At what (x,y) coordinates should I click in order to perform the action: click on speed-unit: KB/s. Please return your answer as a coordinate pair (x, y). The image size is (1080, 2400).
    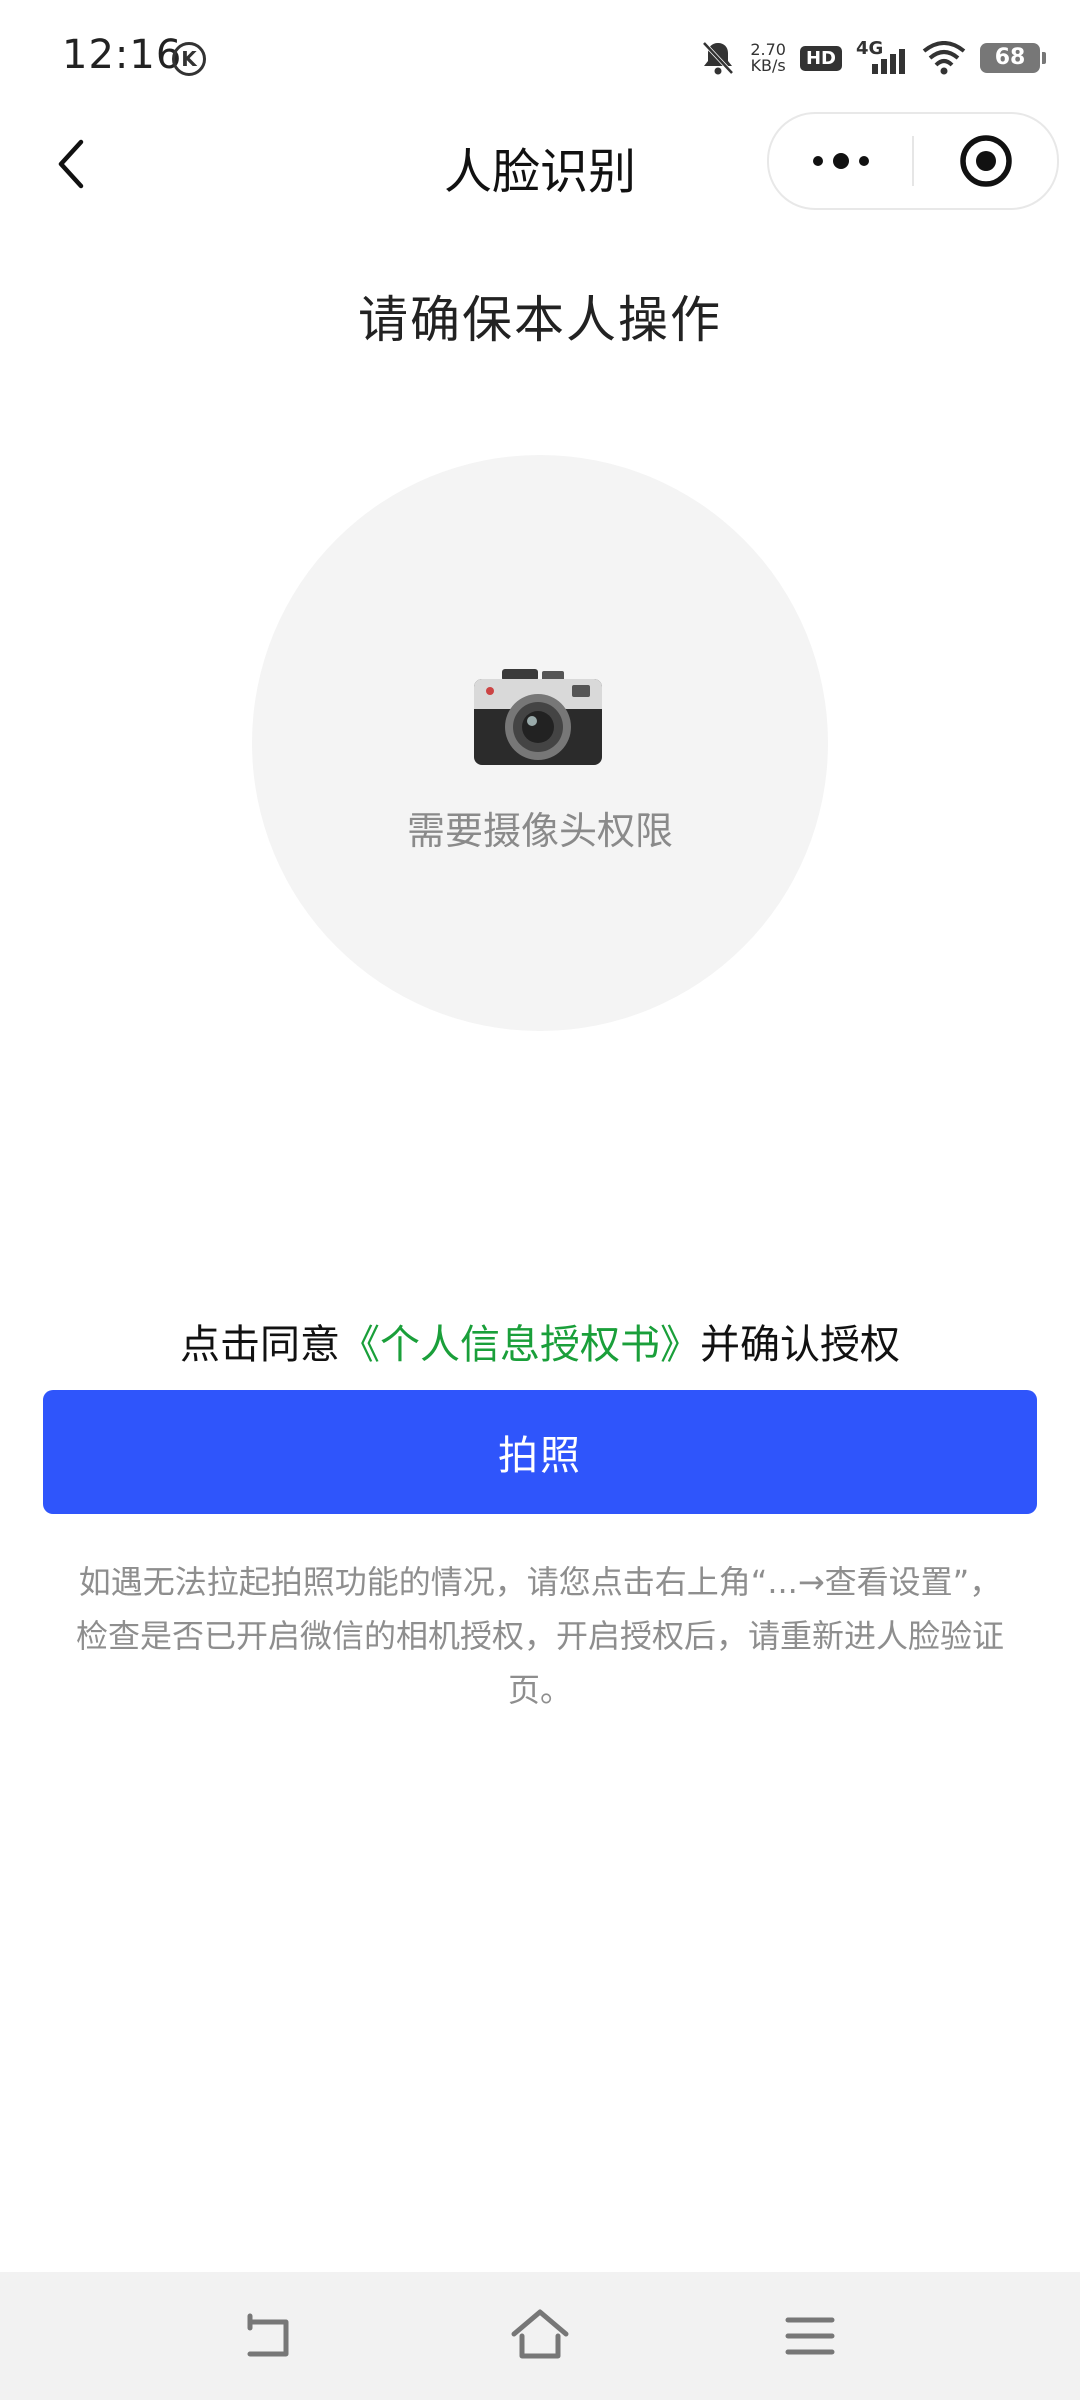
    Looking at the image, I should click on (768, 65).